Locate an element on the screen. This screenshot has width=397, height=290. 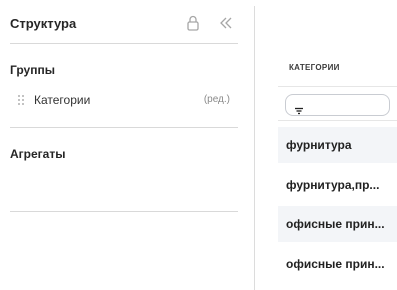
structure-panel-title: Структура is located at coordinates (43, 23).